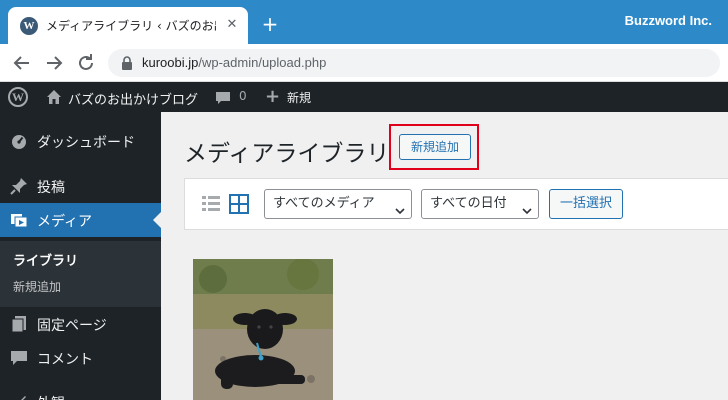 The width and height of the screenshot is (728, 400). I want to click on comment-count: 0, so click(243, 96).